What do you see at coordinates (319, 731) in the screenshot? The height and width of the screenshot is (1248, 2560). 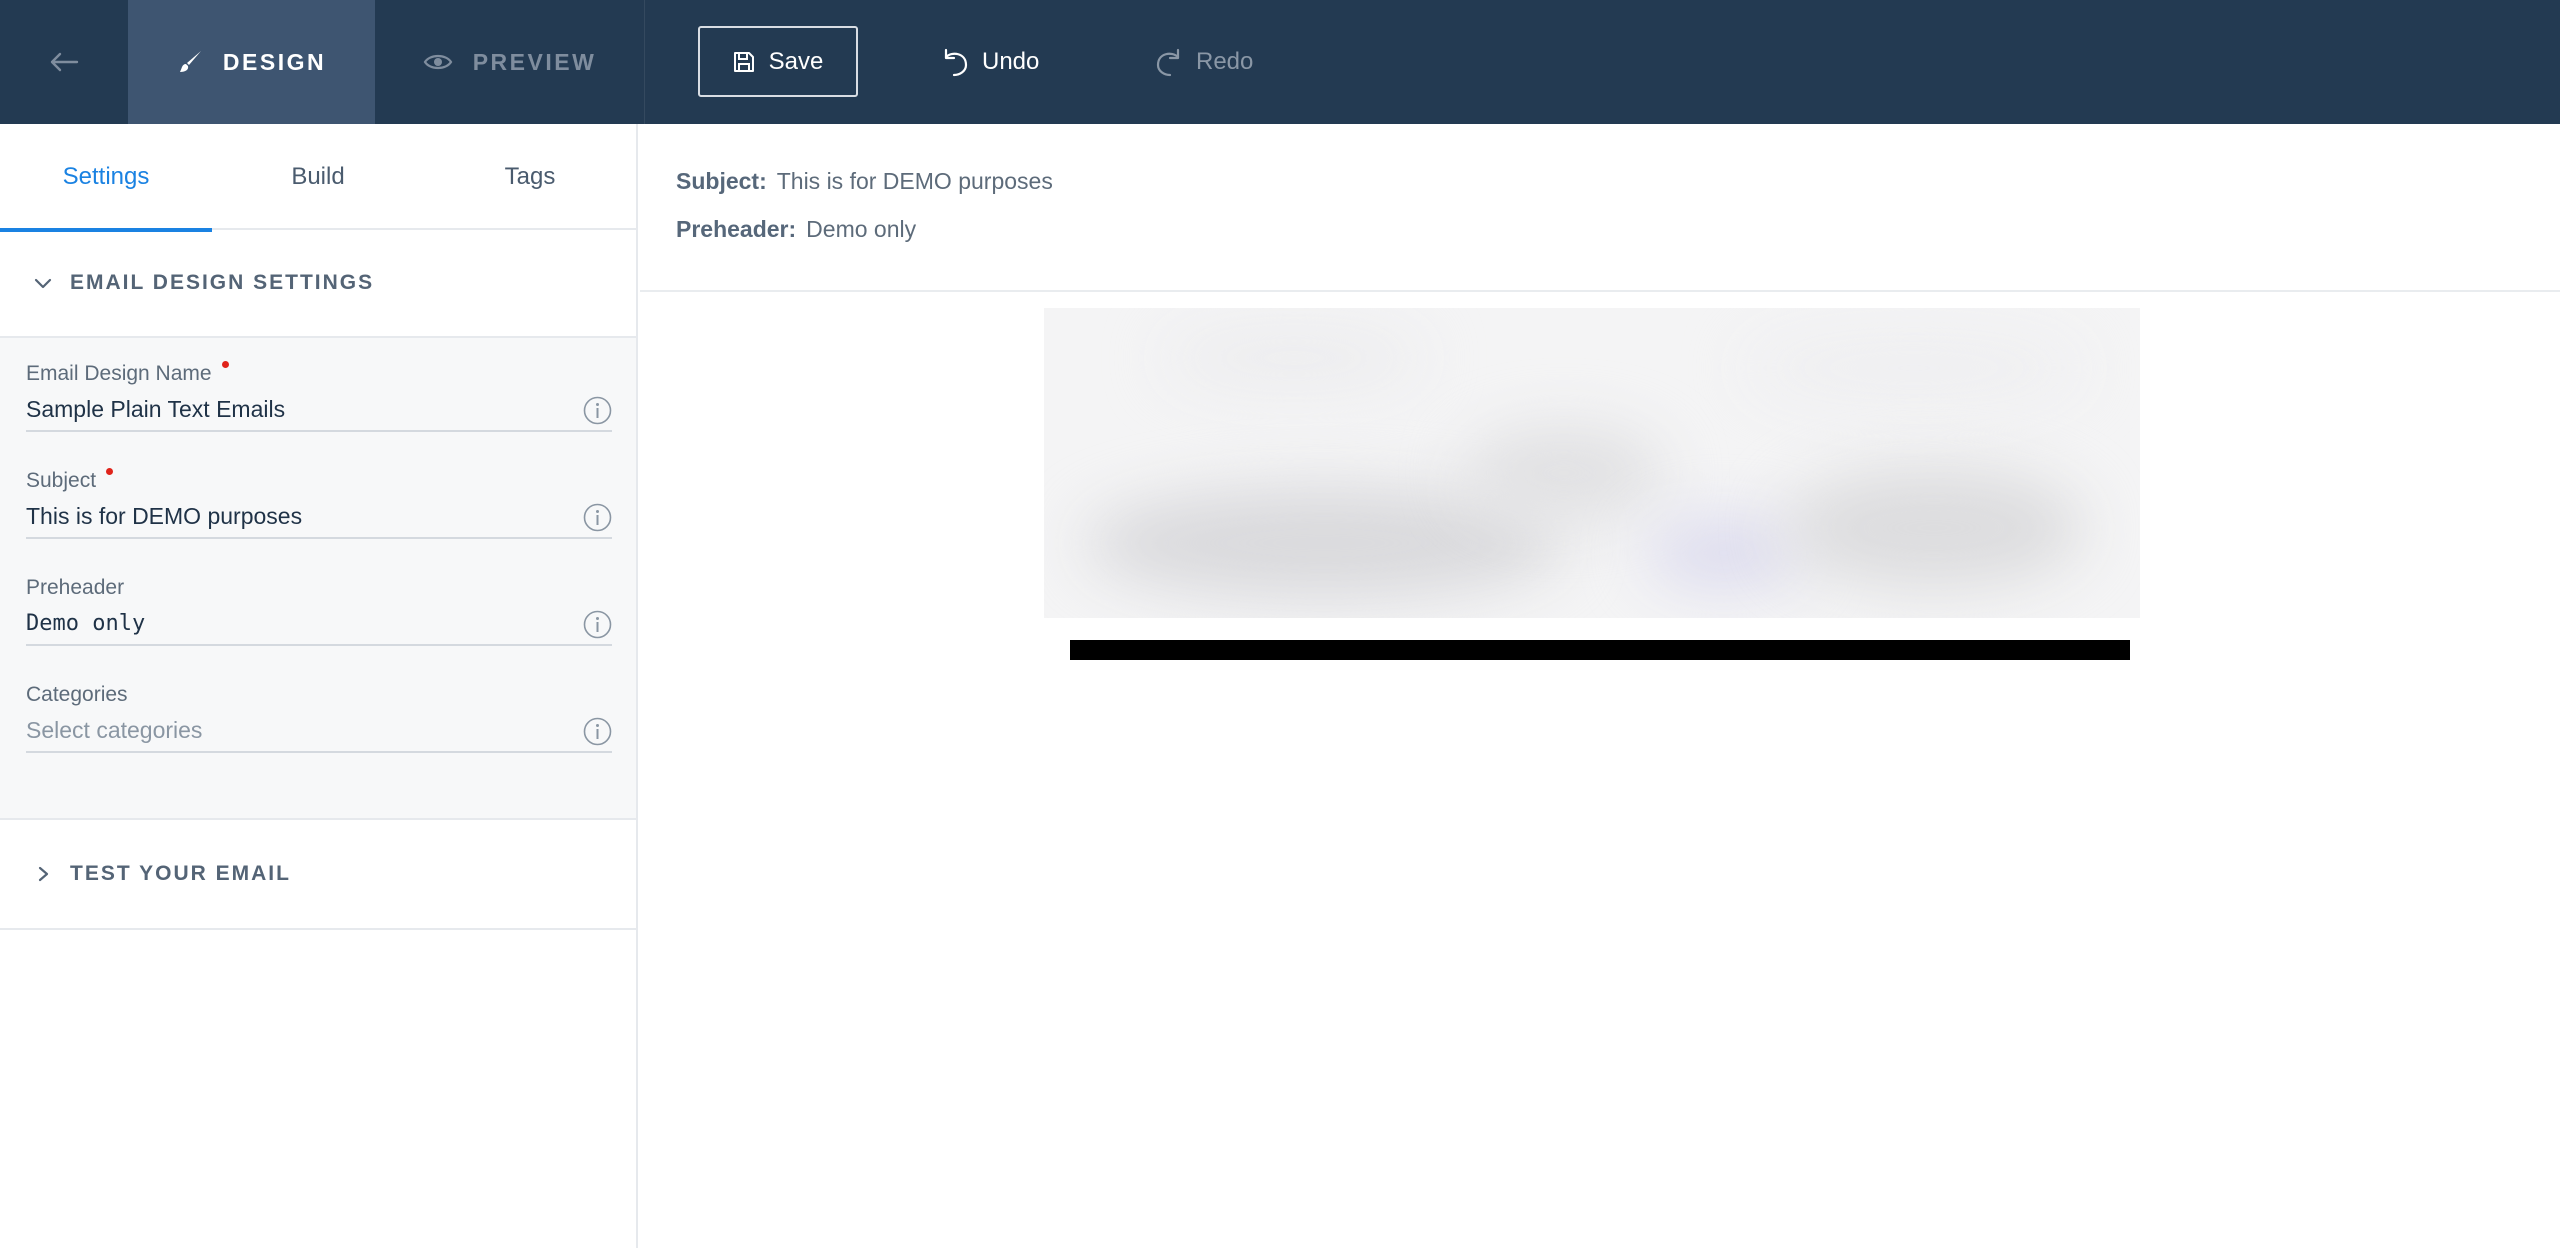 I see `categories-select: Select categories` at bounding box center [319, 731].